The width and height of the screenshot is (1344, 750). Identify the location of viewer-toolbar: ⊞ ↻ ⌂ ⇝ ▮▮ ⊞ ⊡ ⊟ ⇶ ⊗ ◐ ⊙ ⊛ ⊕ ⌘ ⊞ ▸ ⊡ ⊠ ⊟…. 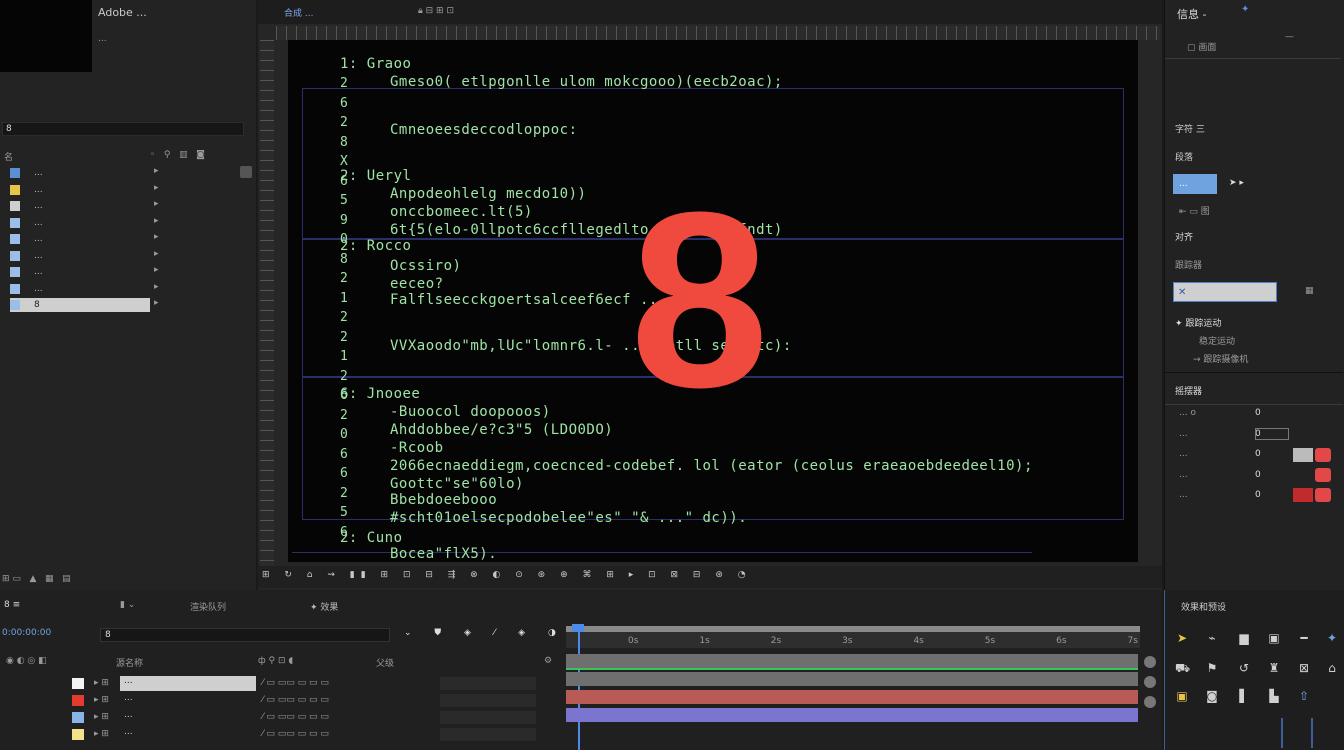
(710, 577).